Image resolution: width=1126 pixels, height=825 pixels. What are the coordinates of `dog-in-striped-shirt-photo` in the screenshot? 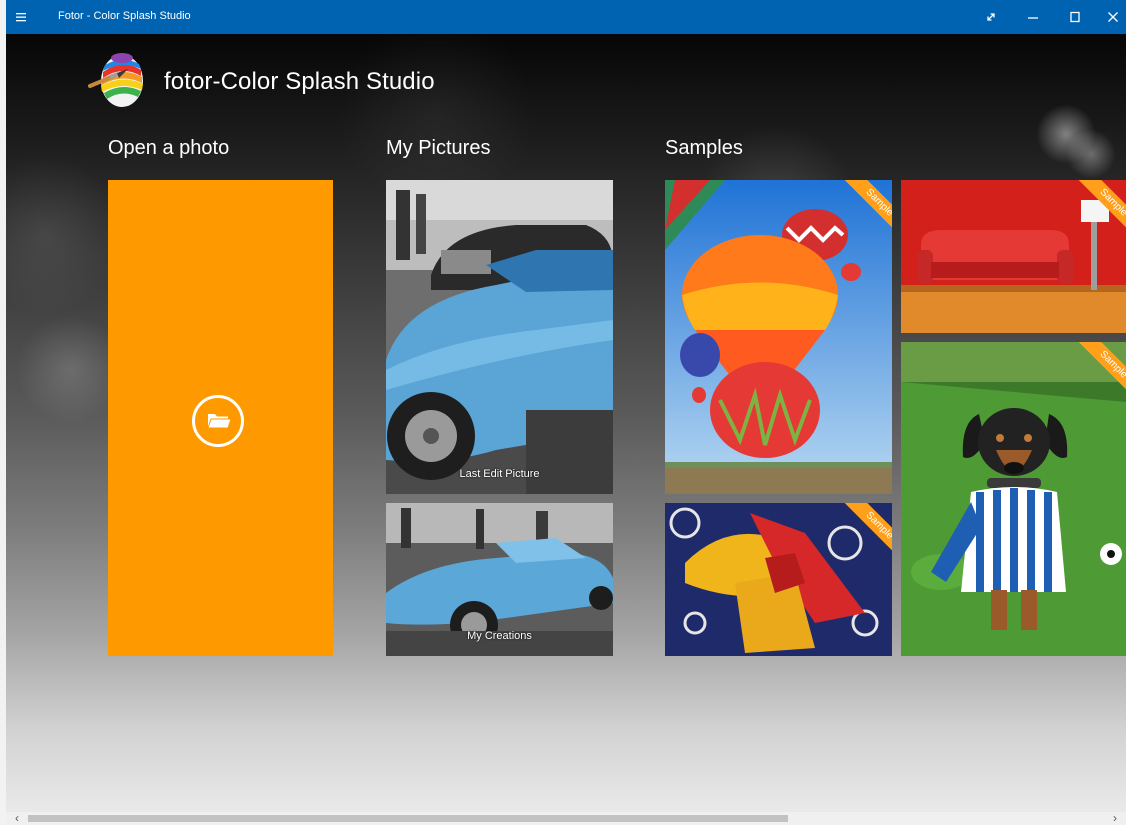 It's located at (1013, 499).